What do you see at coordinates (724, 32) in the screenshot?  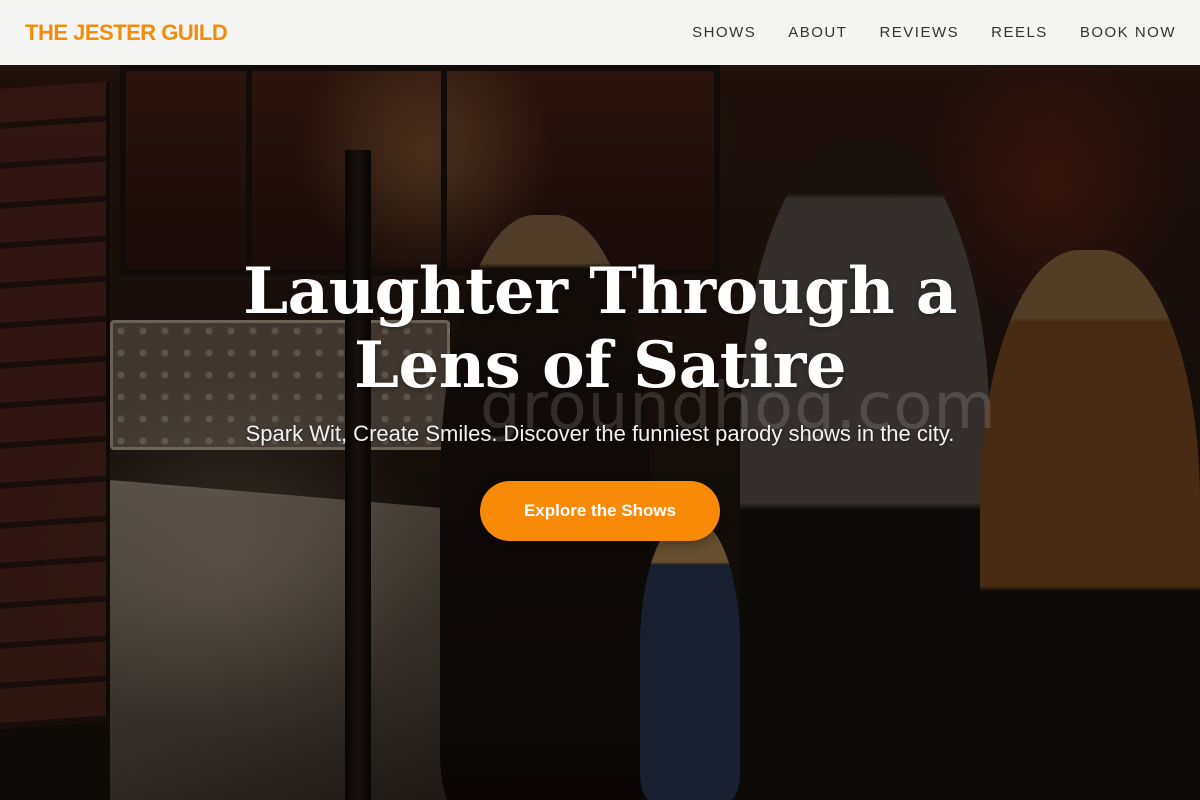 I see `nav-link-shows: SHOWS` at bounding box center [724, 32].